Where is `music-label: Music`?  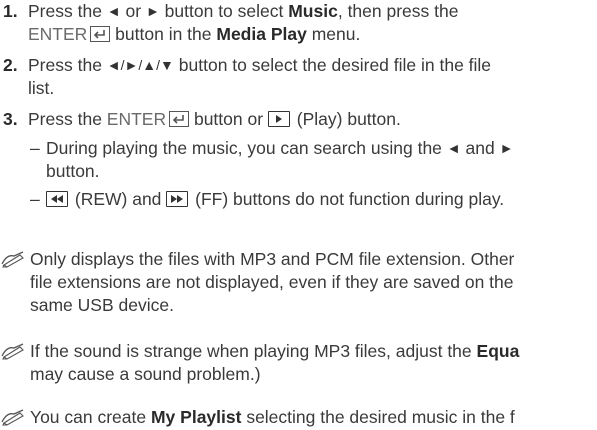 music-label: Music is located at coordinates (313, 11).